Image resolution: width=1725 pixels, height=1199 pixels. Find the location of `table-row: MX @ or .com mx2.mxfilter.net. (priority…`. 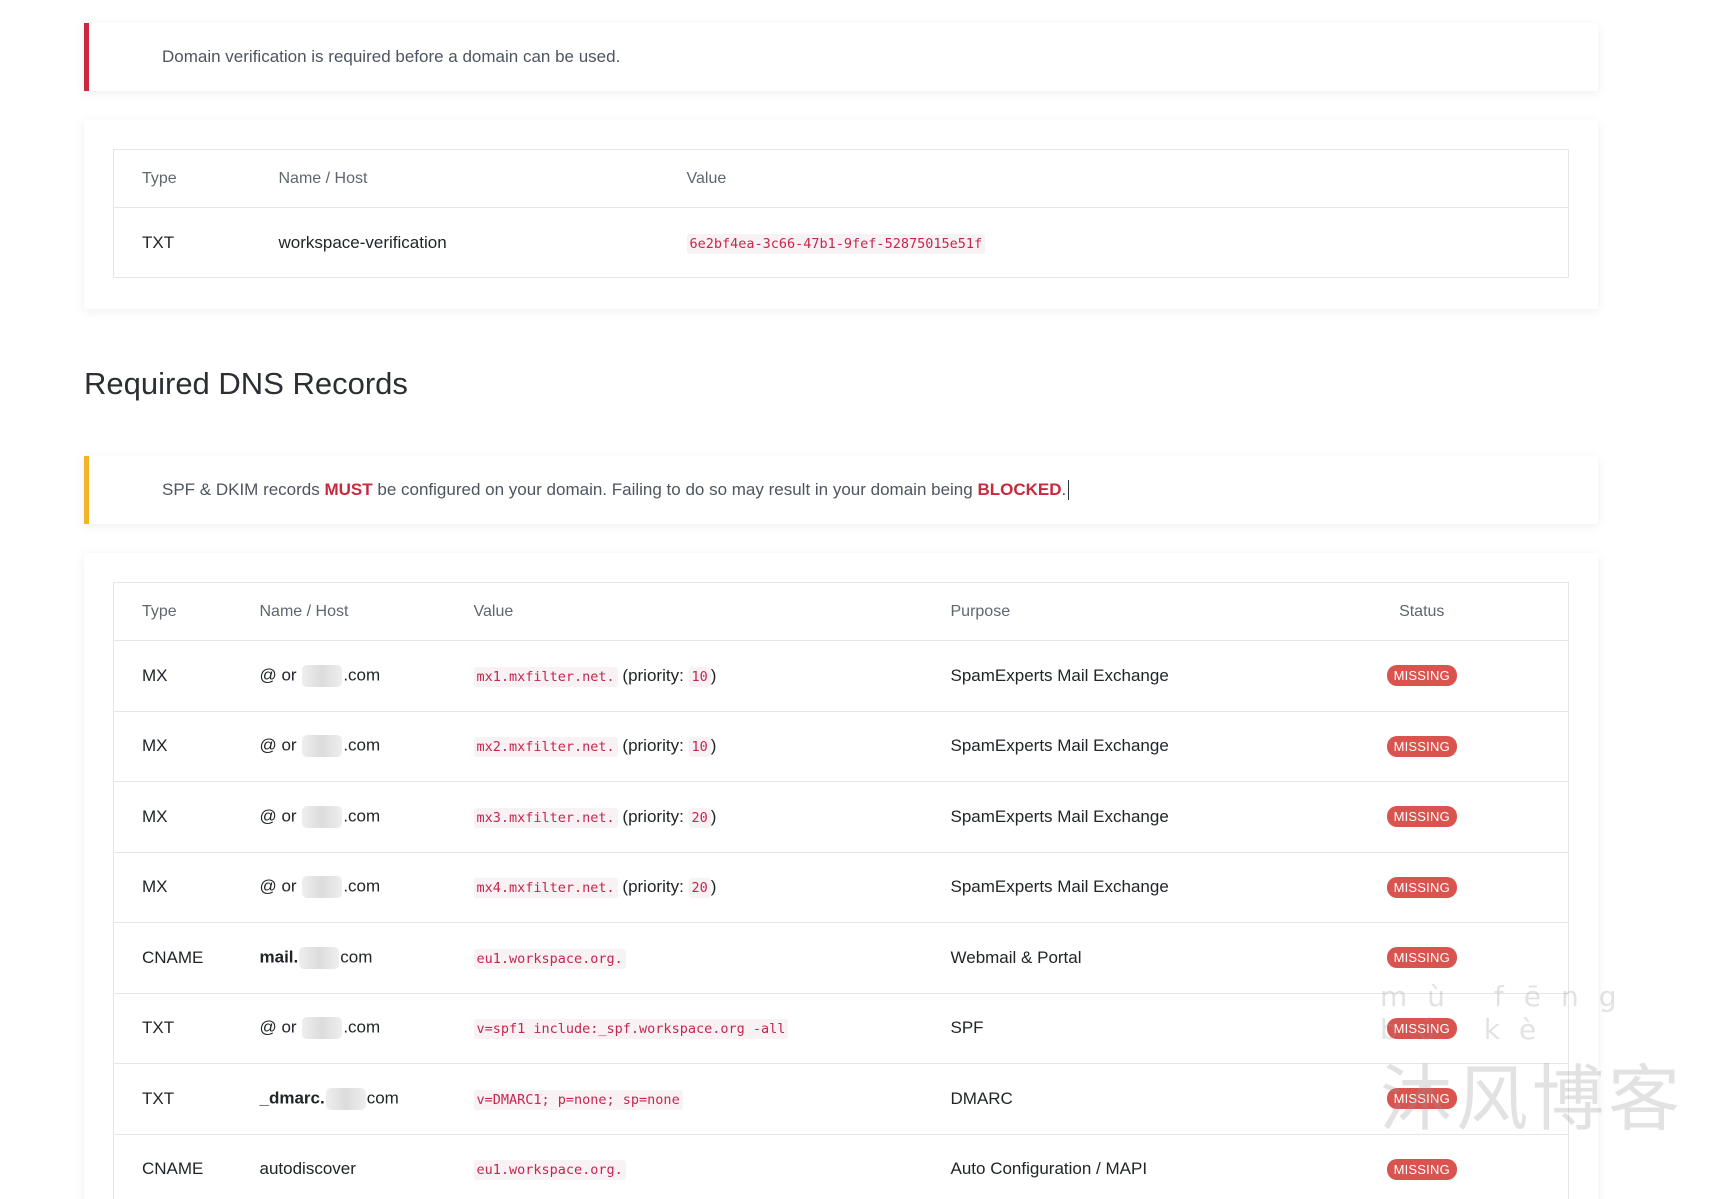

table-row: MX @ or .com mx2.mxfilter.net. (priority… is located at coordinates (841, 746).